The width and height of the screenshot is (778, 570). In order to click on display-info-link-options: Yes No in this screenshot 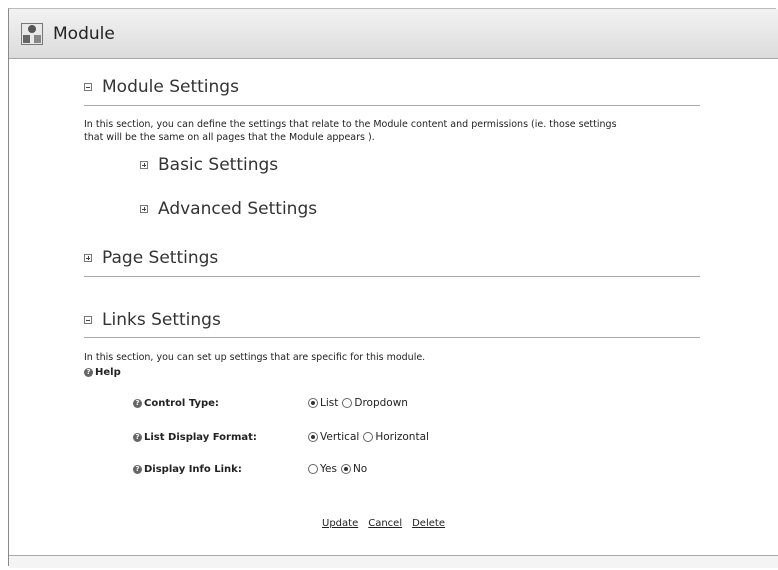, I will do `click(339, 469)`.